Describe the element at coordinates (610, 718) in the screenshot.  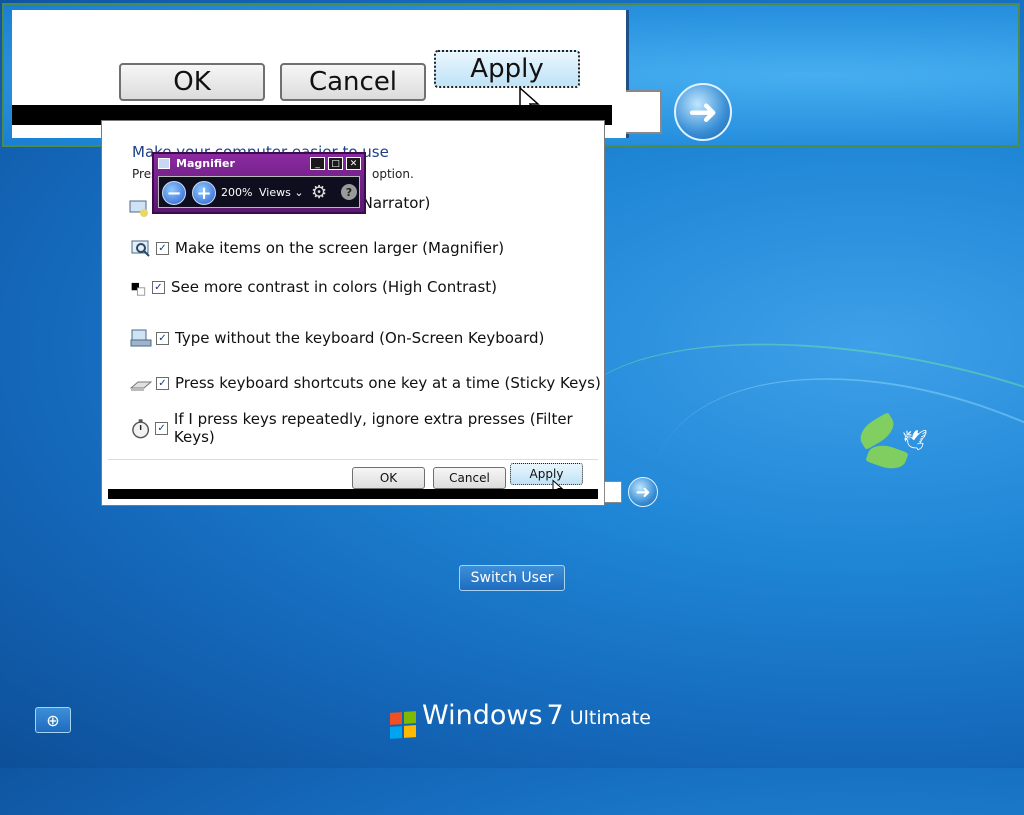
I see `brand-edition: Ultimate` at that location.